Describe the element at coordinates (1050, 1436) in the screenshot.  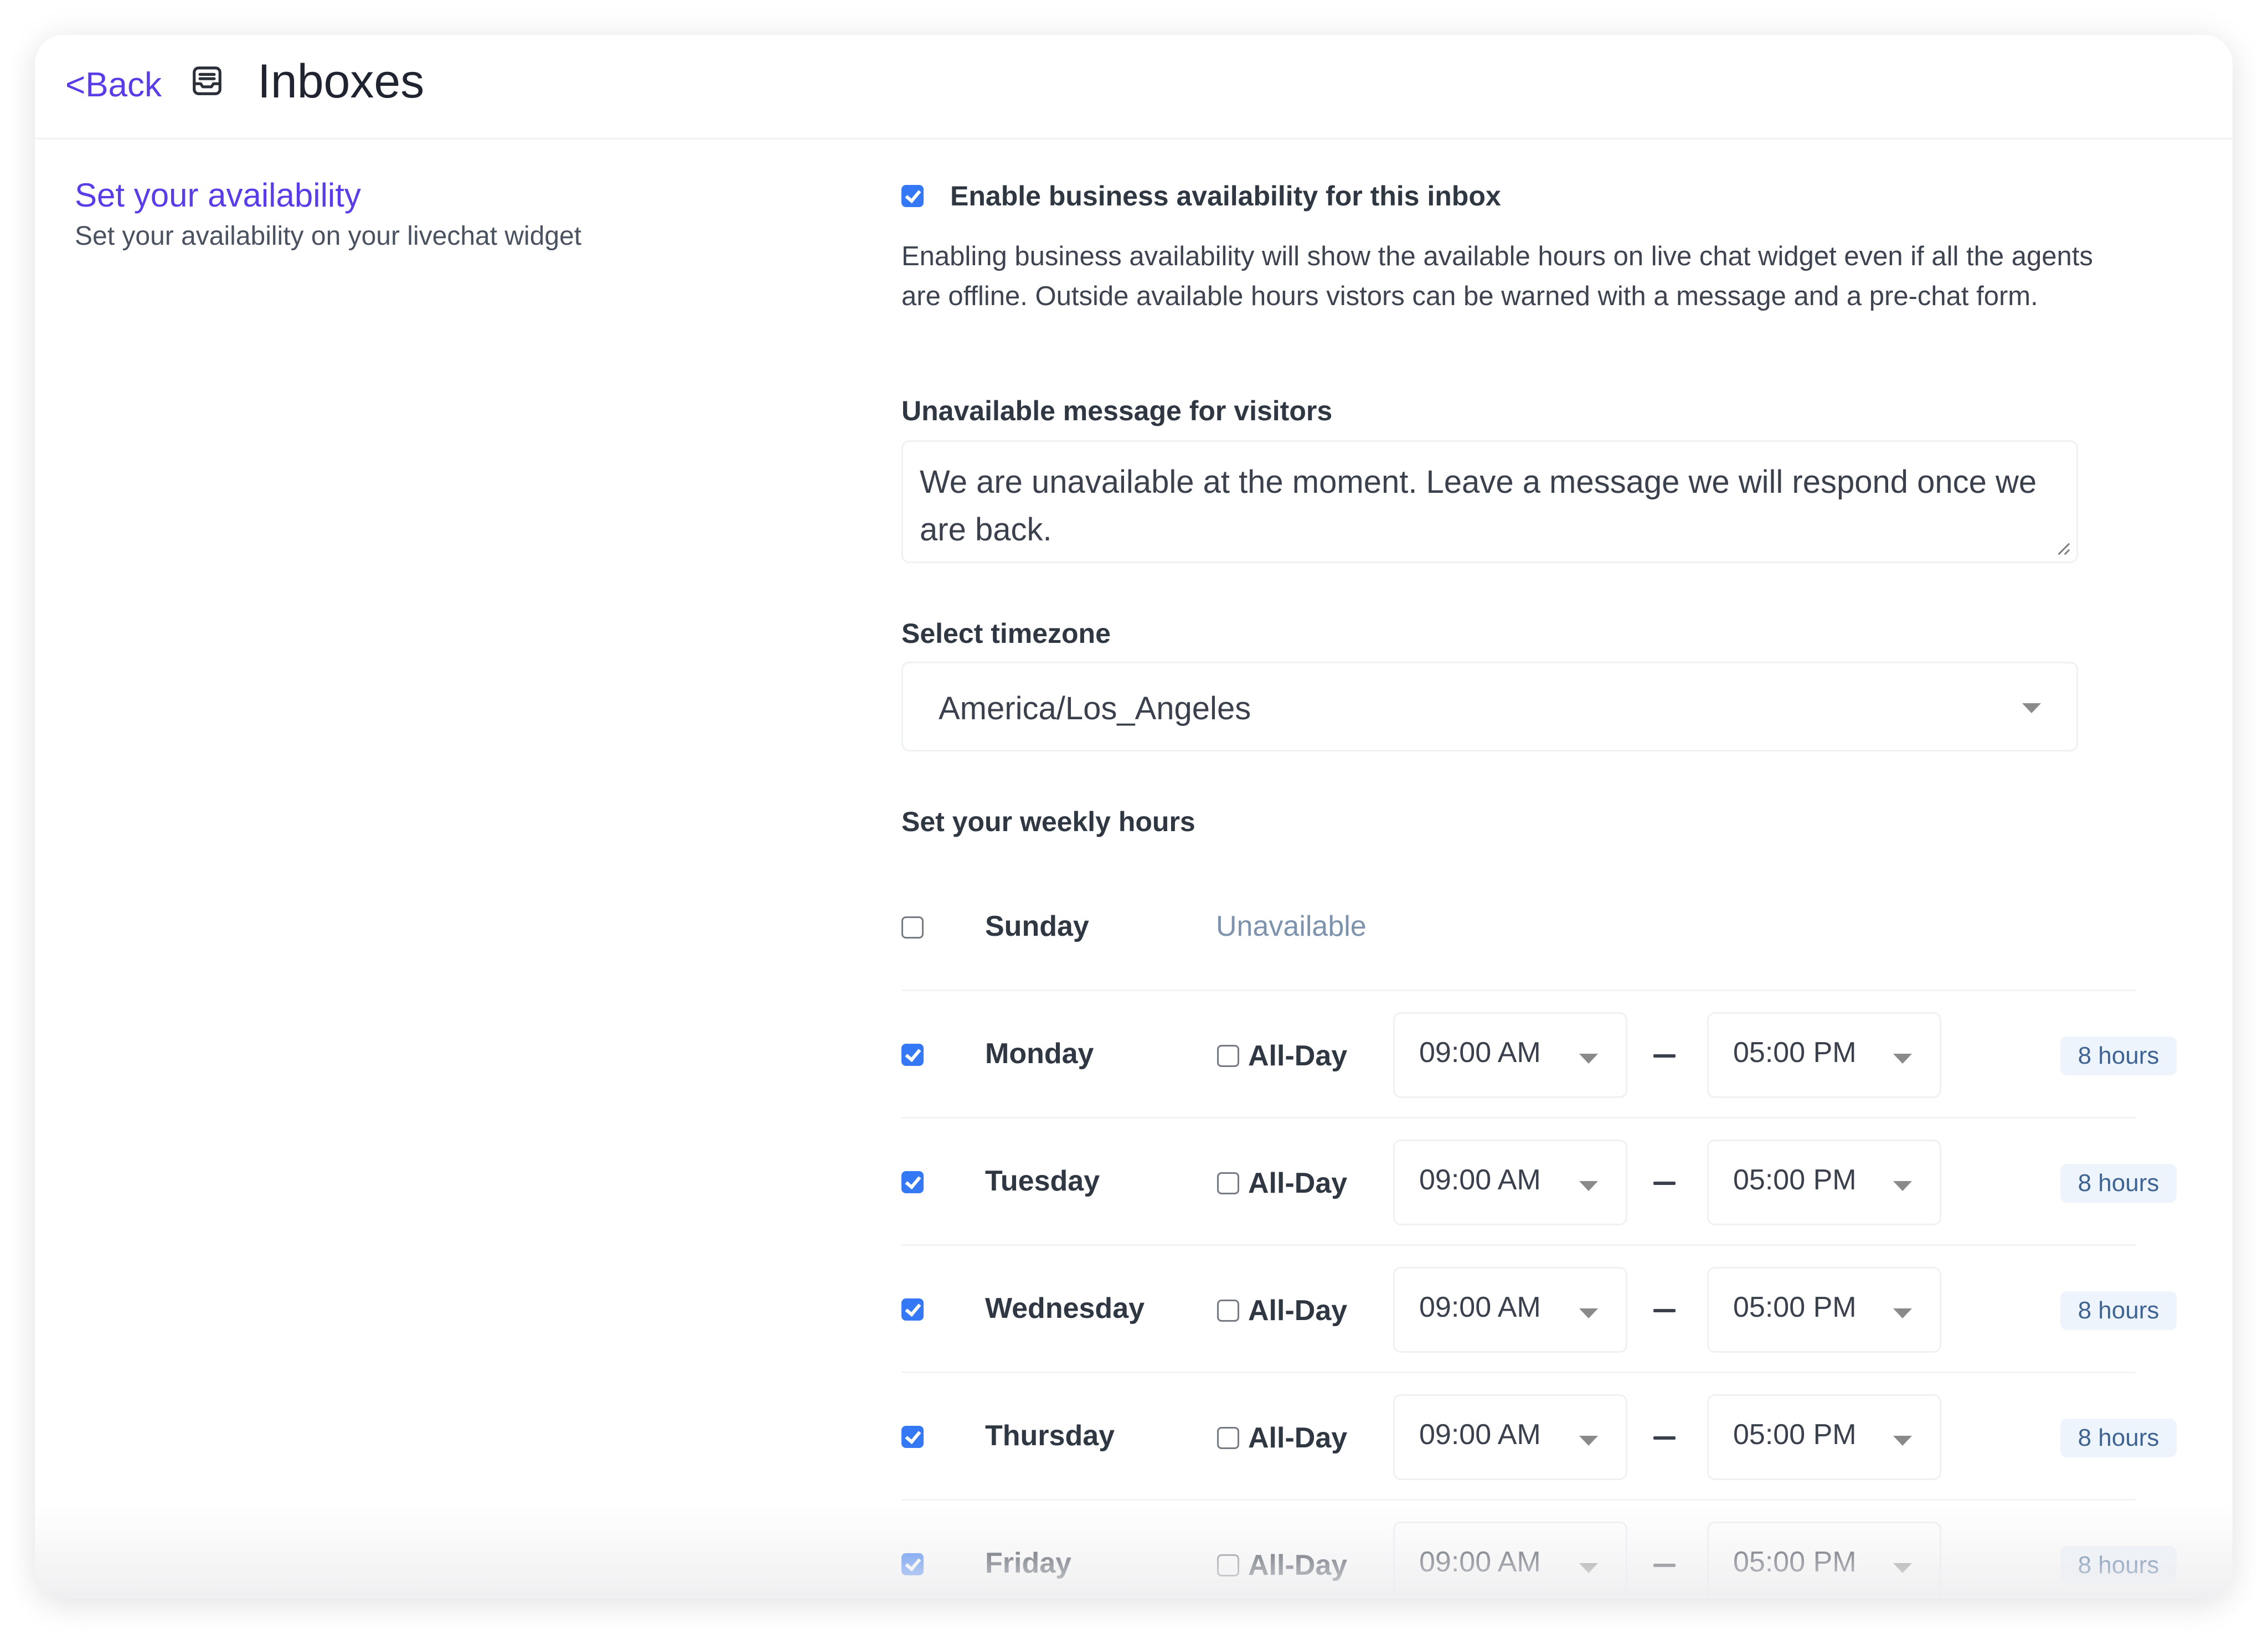
I see `day-name: Thursday` at that location.